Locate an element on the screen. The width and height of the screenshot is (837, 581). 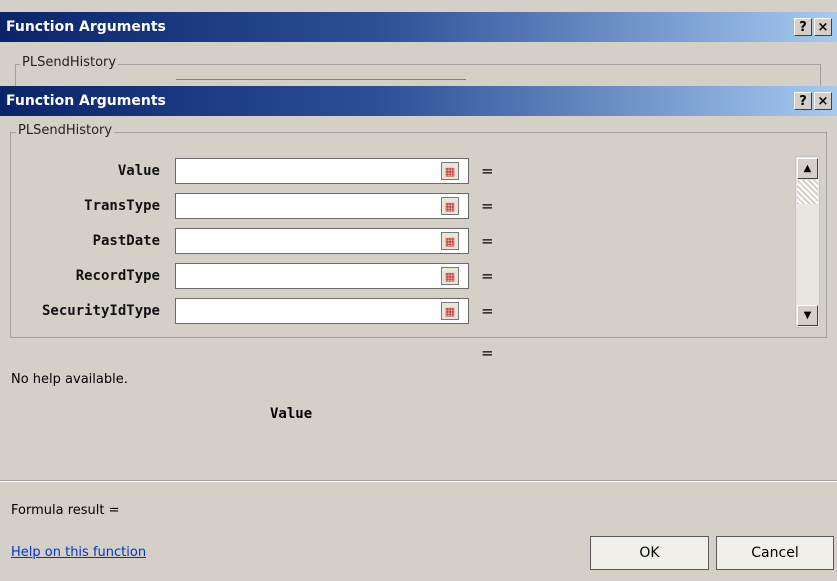
argument-label: TransType is located at coordinates (122, 206).